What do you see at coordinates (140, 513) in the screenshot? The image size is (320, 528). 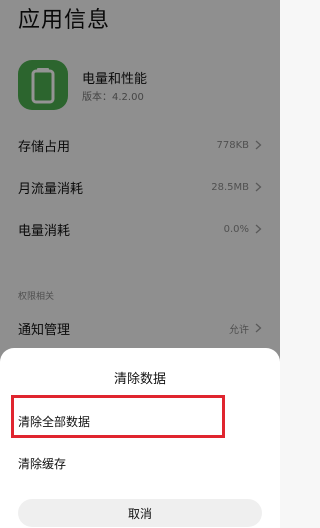 I see `cancel-button: 取消` at bounding box center [140, 513].